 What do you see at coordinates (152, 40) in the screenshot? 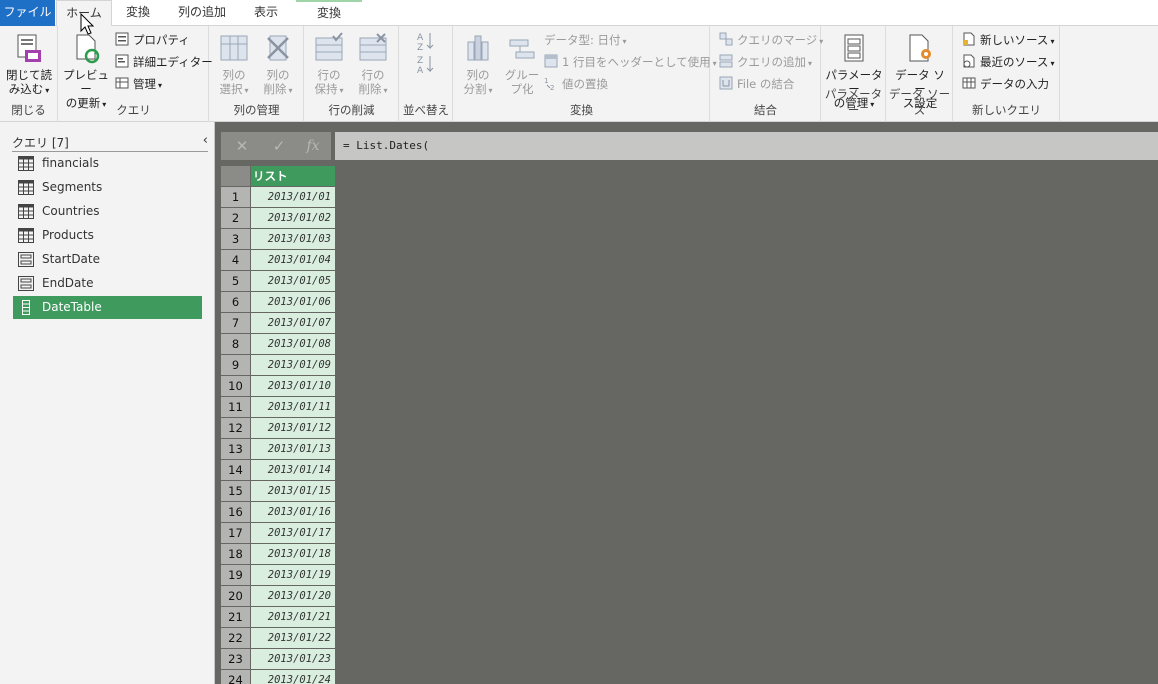
I see `properties-button: プロパティ` at bounding box center [152, 40].